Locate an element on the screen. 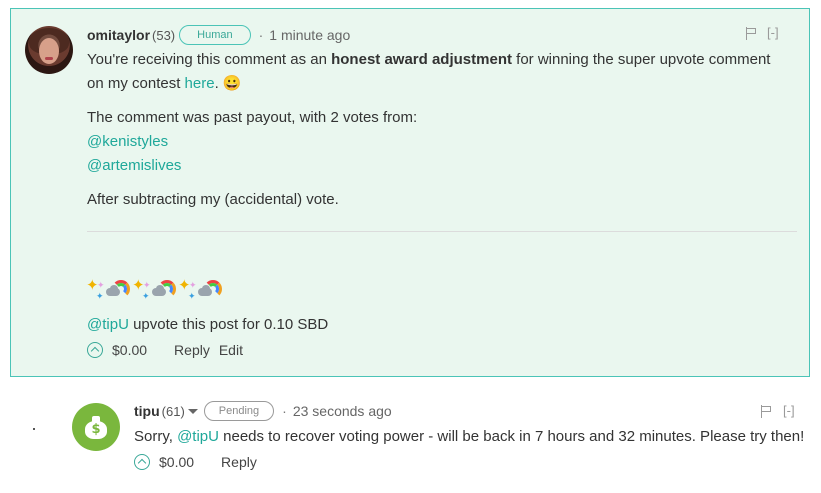 Image resolution: width=821 pixels, height=493 pixels. moneybag-icon: $ is located at coordinates (96, 427).